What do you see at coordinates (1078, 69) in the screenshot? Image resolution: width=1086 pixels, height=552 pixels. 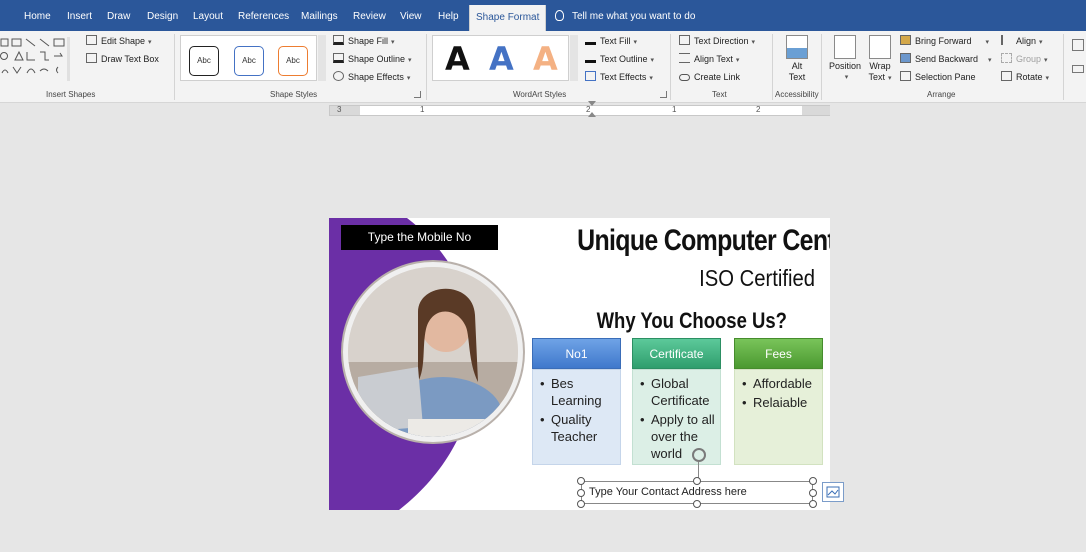 I see `width-icon` at bounding box center [1078, 69].